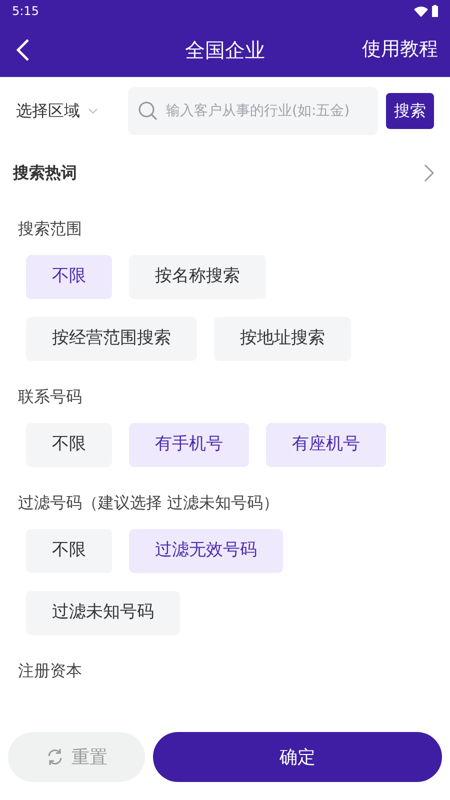 This screenshot has width=450, height=800. Describe the element at coordinates (189, 445) in the screenshot. I see `option-chip: 有手机号` at that location.